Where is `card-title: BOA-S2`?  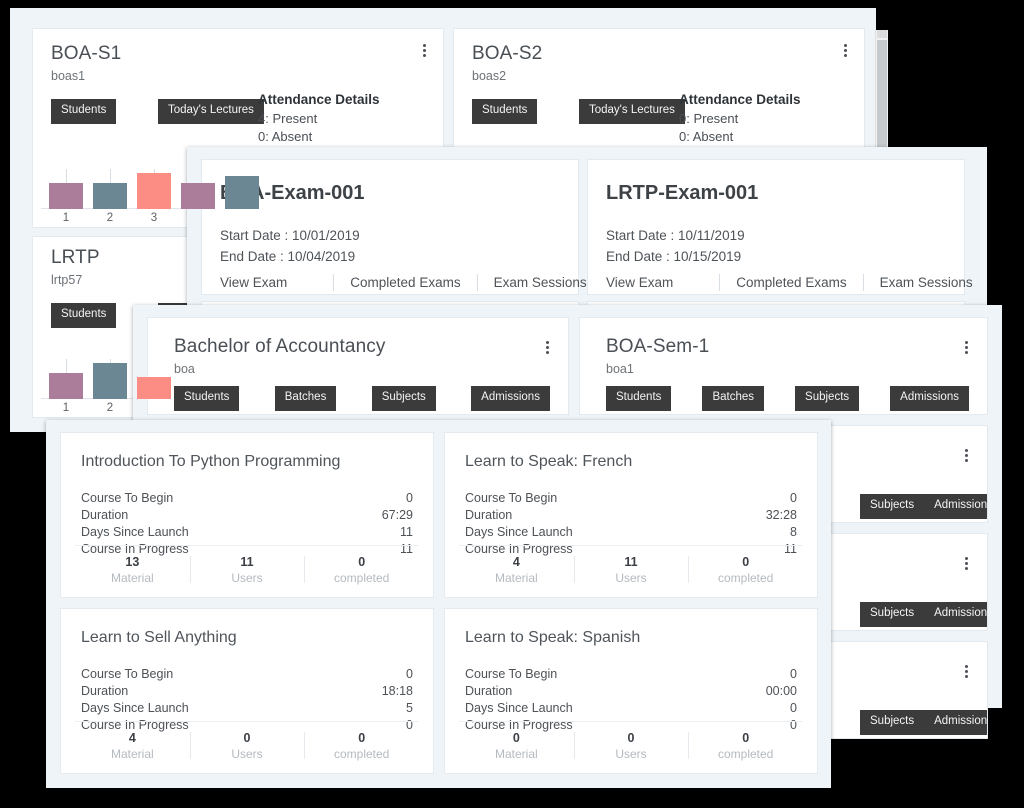
card-title: BOA-S2 is located at coordinates (507, 53).